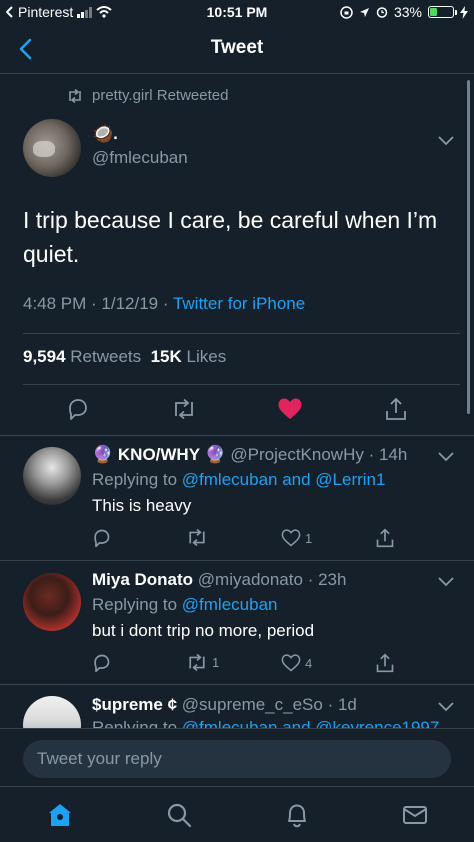  I want to click on tweet-timestamp: 4:48 PM · 1/12/19 ·, so click(98, 303).